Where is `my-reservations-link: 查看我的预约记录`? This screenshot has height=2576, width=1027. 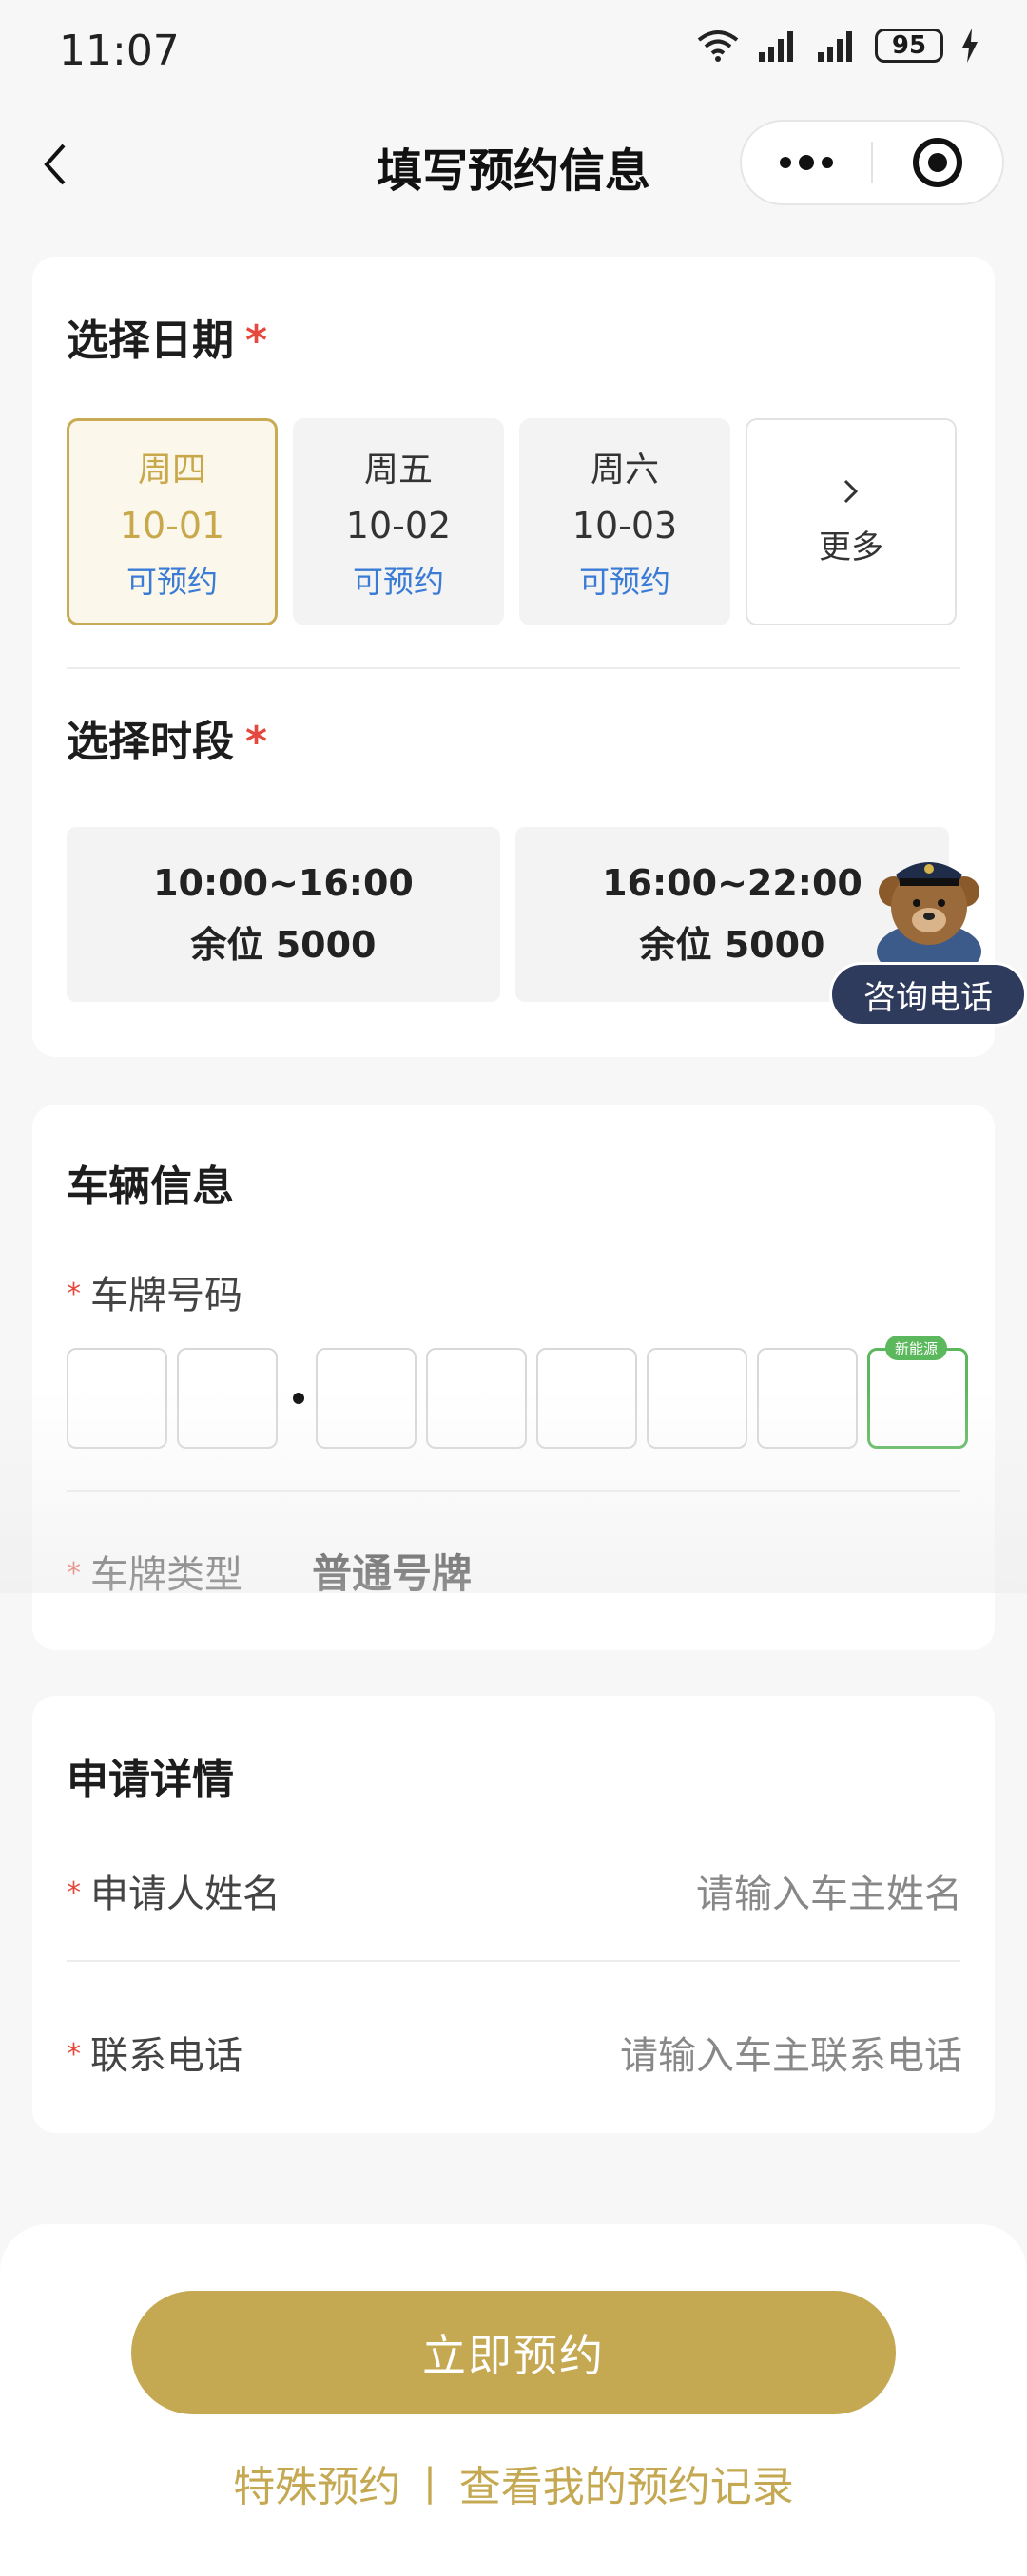 my-reservations-link: 查看我的预约记录 is located at coordinates (626, 2482).